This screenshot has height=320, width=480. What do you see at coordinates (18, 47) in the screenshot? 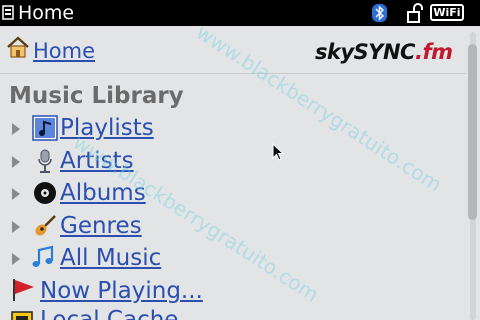
I see `home-icon` at bounding box center [18, 47].